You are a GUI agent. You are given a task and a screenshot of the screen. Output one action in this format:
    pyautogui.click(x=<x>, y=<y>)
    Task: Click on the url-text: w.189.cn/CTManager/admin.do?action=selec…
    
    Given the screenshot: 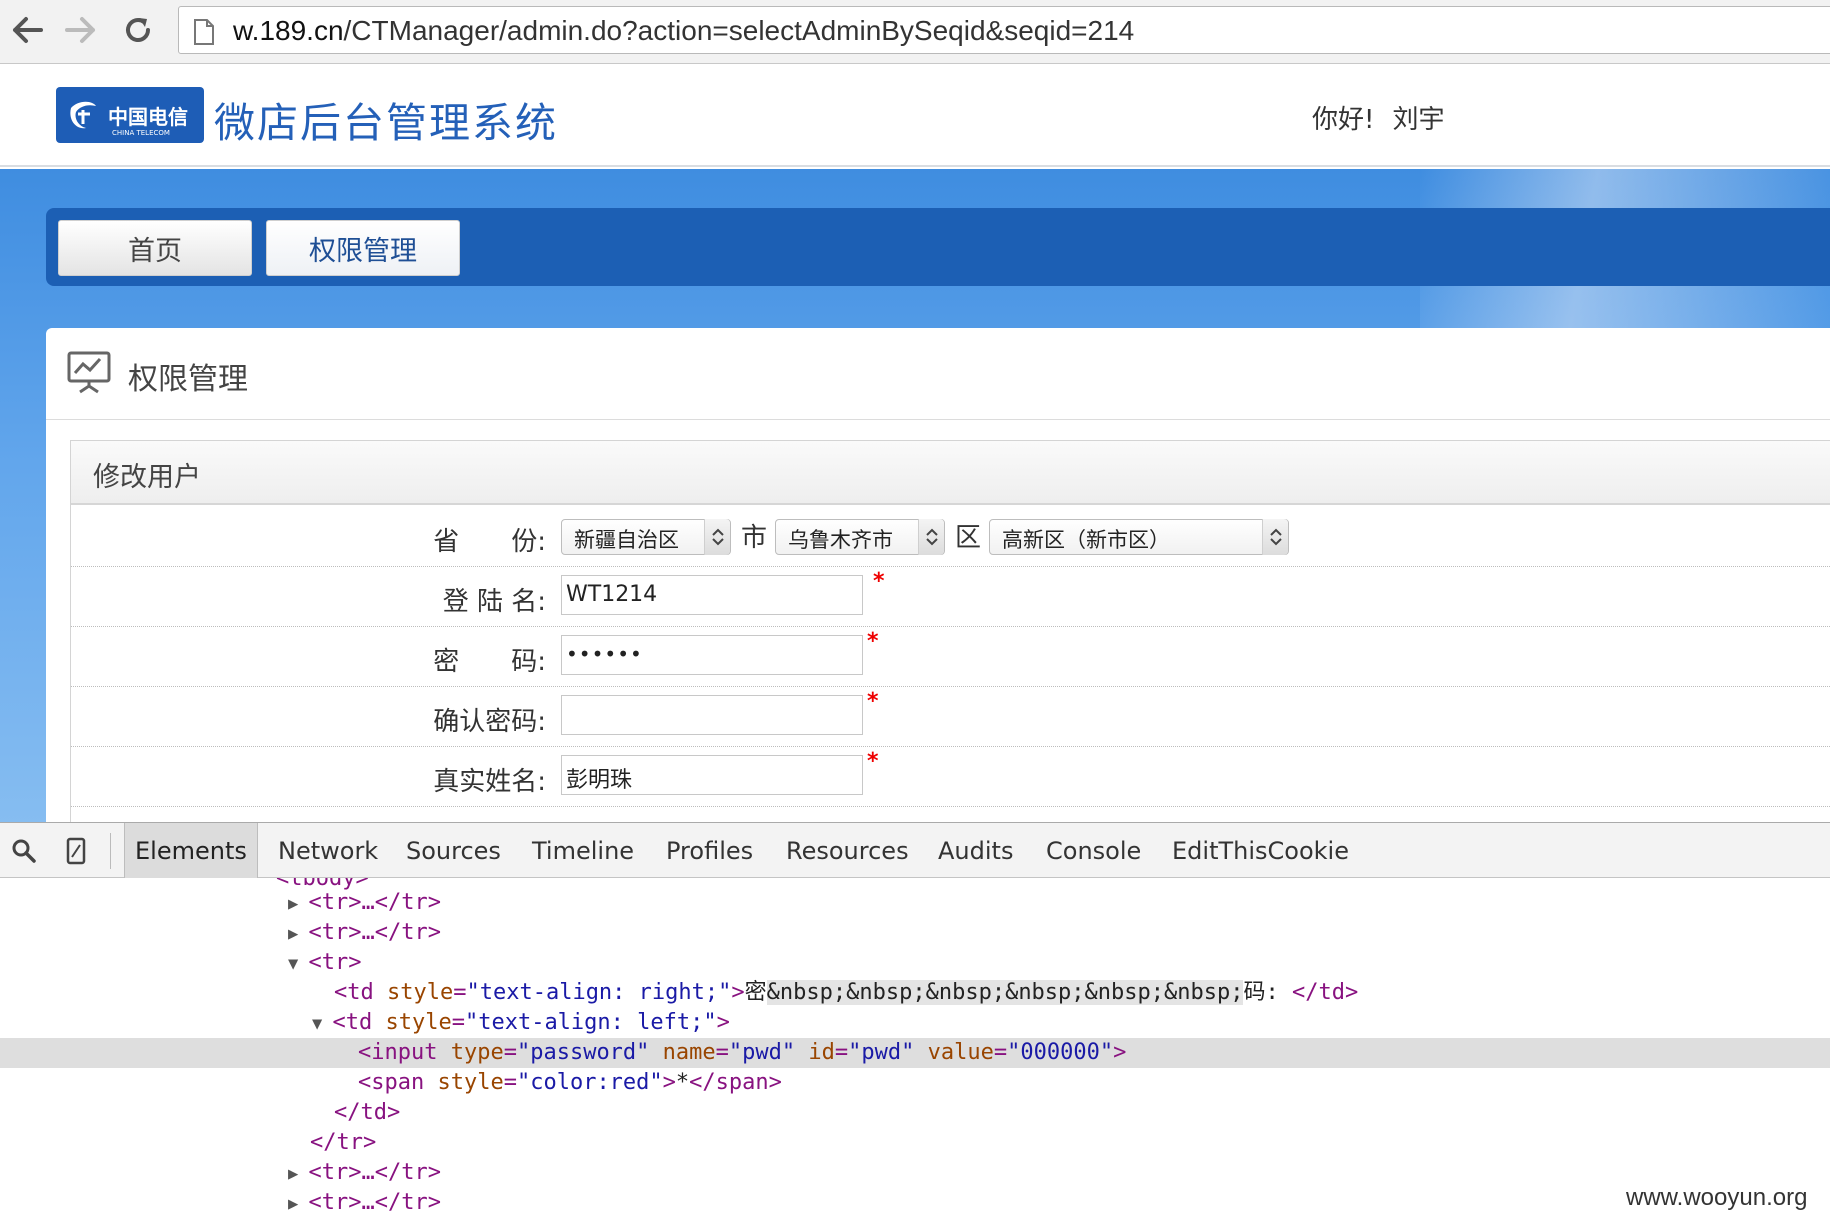 What is the action you would take?
    pyautogui.click(x=684, y=30)
    